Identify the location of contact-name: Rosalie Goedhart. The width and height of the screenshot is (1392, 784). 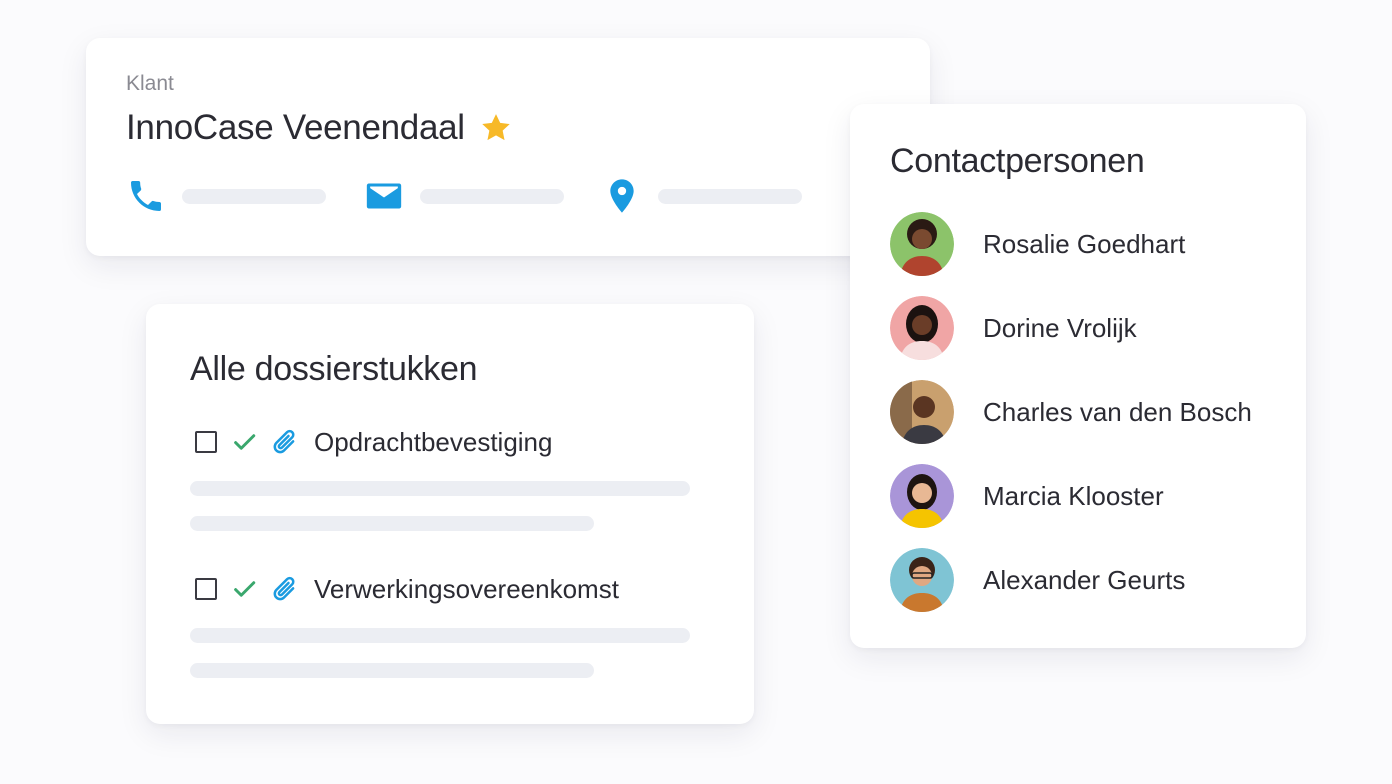
(1084, 243).